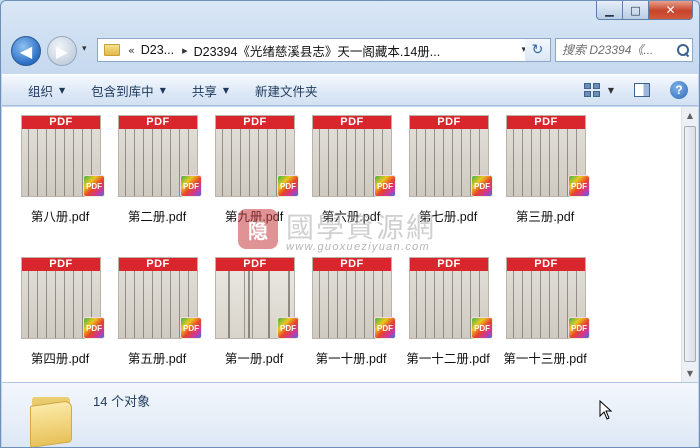  Describe the element at coordinates (157, 359) in the screenshot. I see `file-name: 第五册.pdf` at that location.